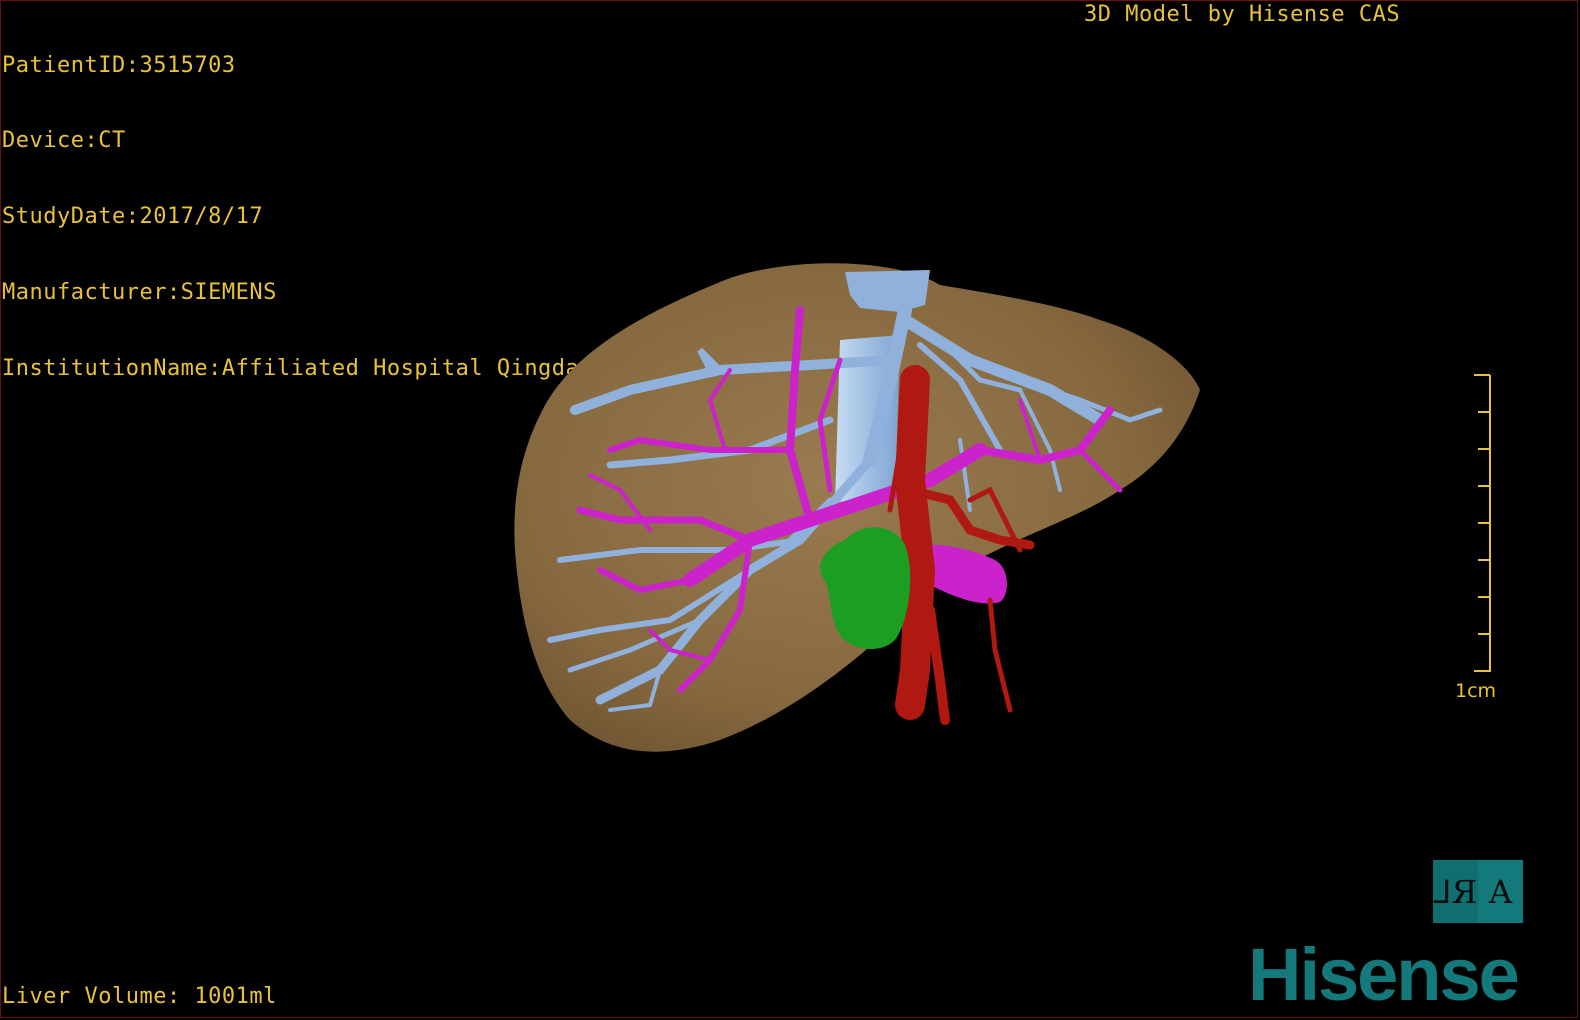  I want to click on orientation-toggle-button: ⅃Я A, so click(1478, 891).